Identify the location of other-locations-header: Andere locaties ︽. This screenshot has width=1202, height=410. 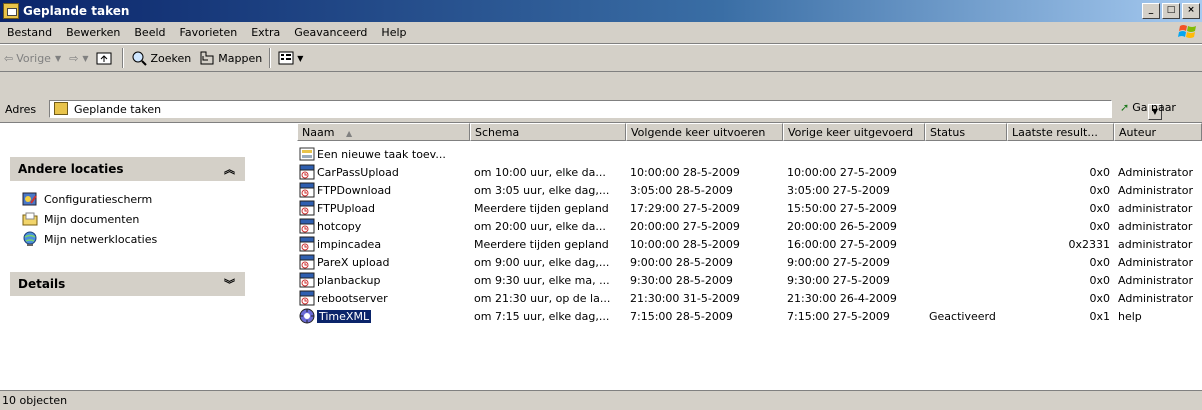
(127, 169).